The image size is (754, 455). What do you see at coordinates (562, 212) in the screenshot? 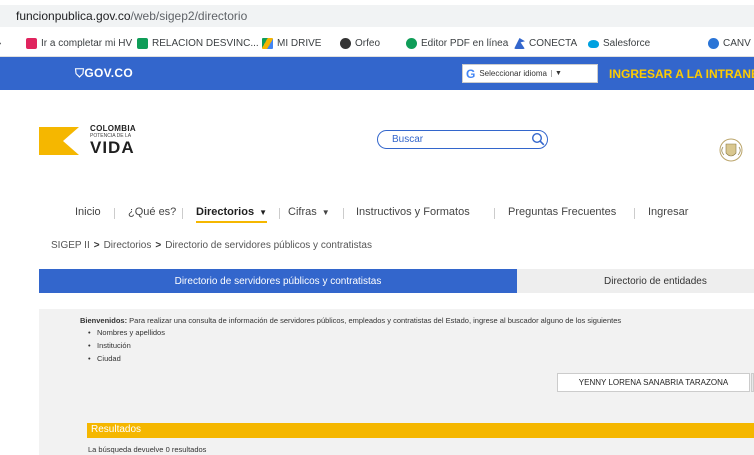
I see `nav-preguntas: Preguntas Frecuentes` at bounding box center [562, 212].